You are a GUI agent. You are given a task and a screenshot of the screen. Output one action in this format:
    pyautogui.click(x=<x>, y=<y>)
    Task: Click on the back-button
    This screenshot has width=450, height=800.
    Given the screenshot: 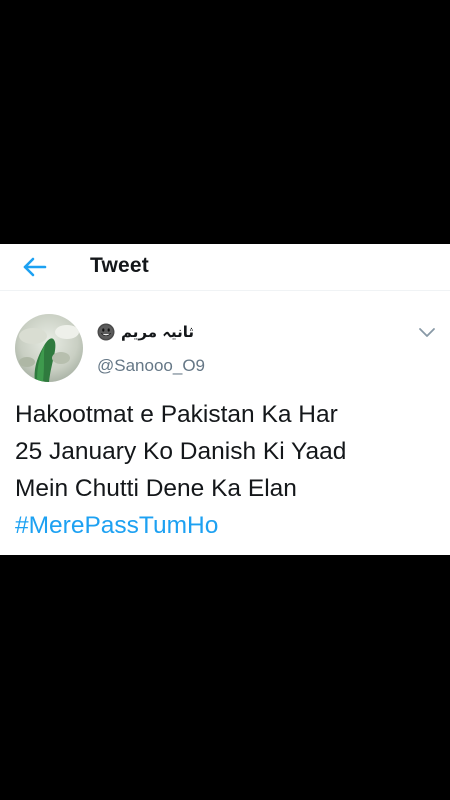 What is the action you would take?
    pyautogui.click(x=35, y=267)
    